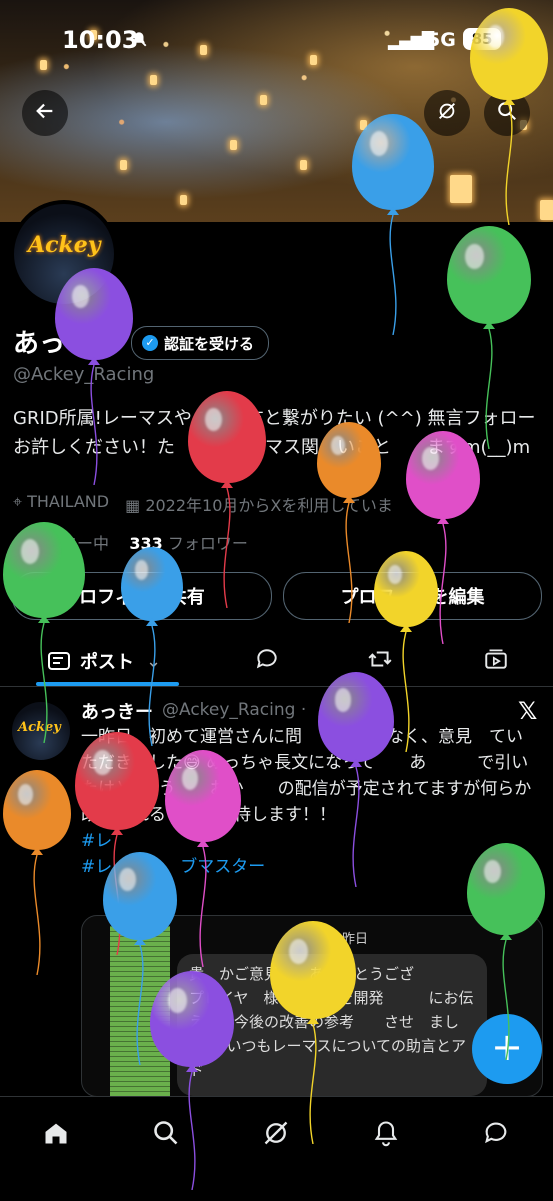 This screenshot has height=1201, width=553. Describe the element at coordinates (312, 841) in the screenshot. I see `hashtag-link-1: #レ` at that location.